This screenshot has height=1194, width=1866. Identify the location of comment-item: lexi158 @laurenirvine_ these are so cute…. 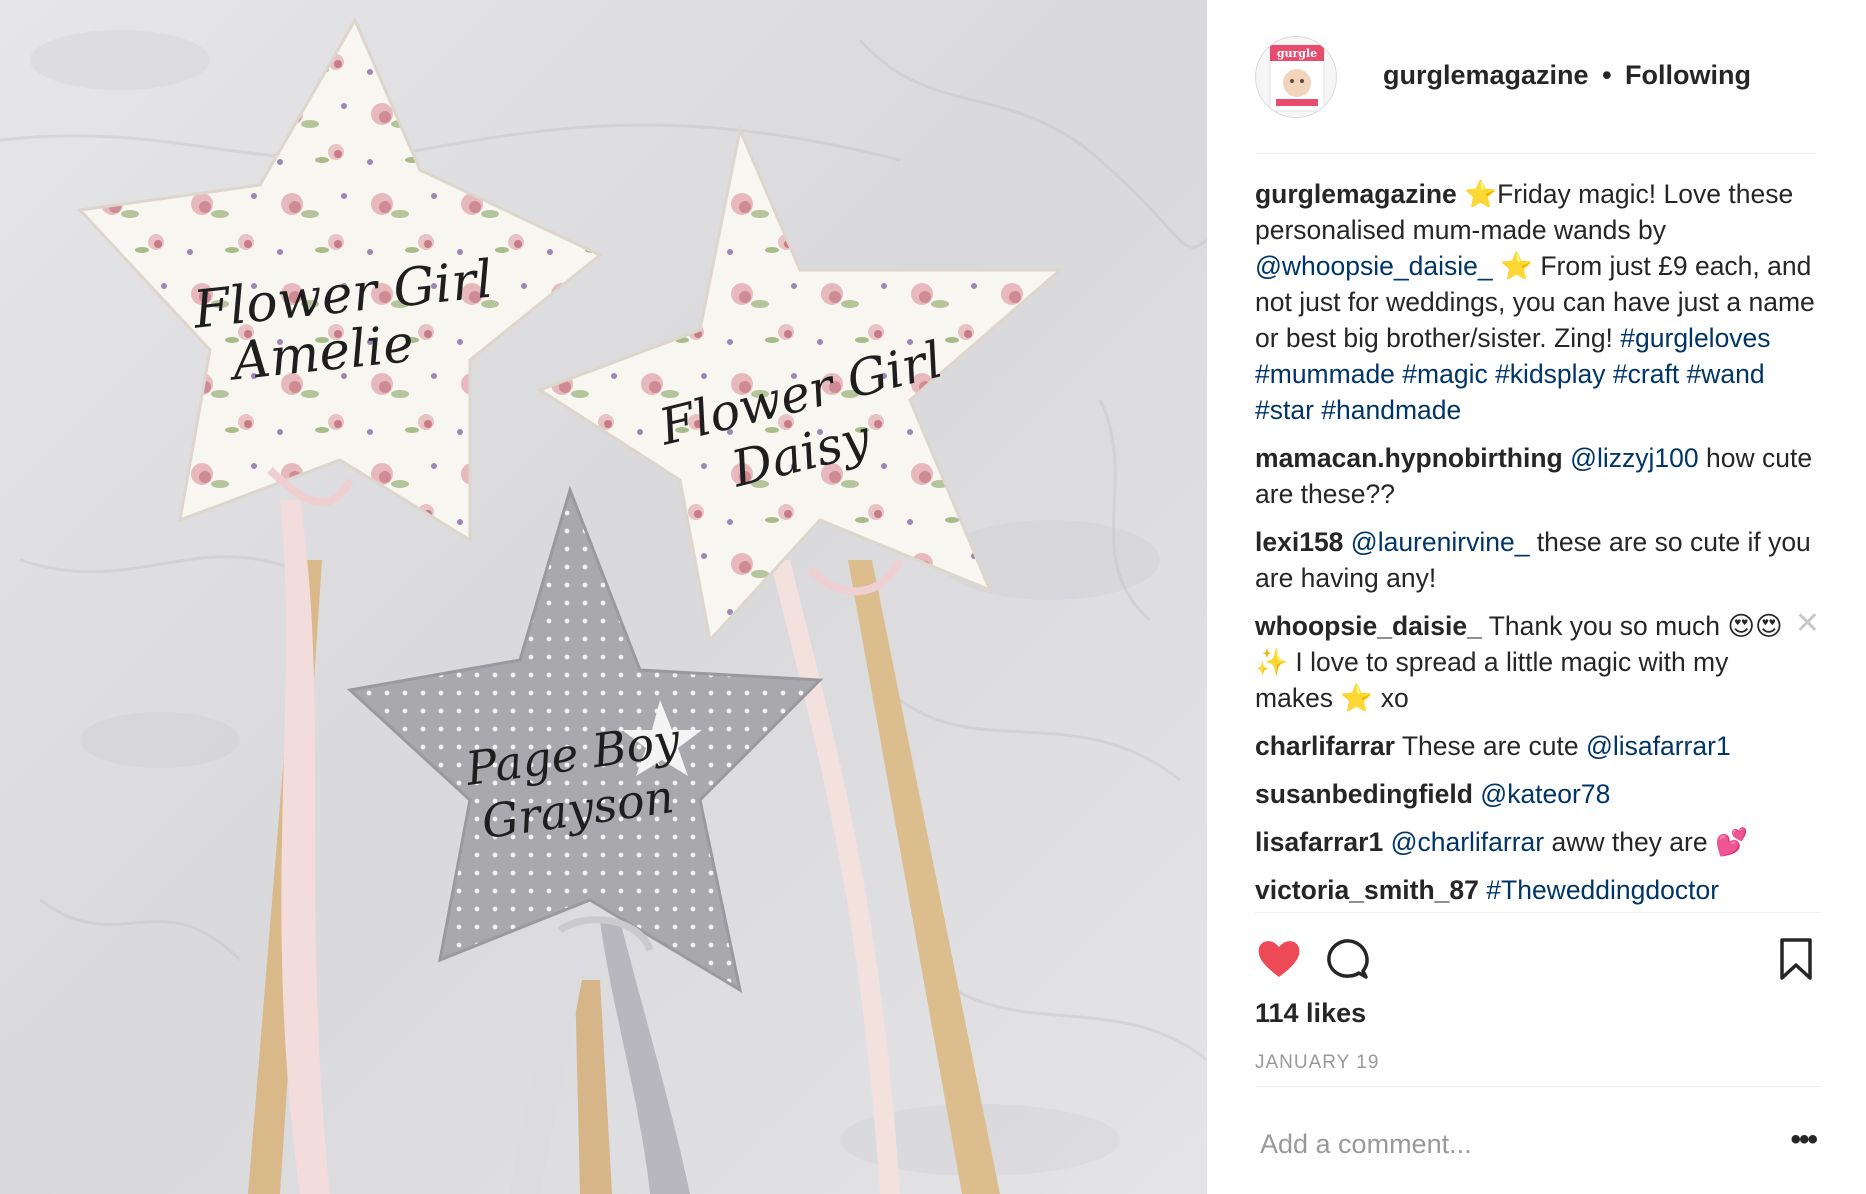
(1537, 560).